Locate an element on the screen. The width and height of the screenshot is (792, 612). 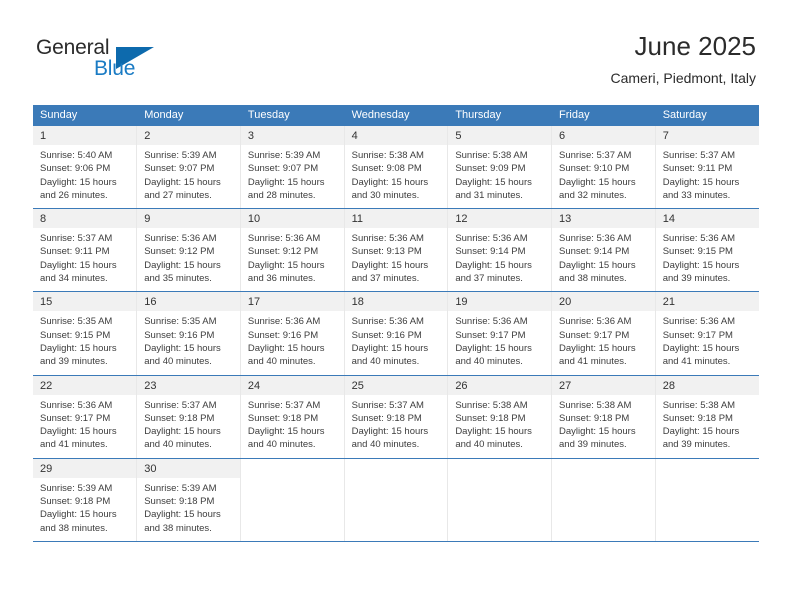
weekday-header-wednesday: Wednesday is located at coordinates (396, 115).